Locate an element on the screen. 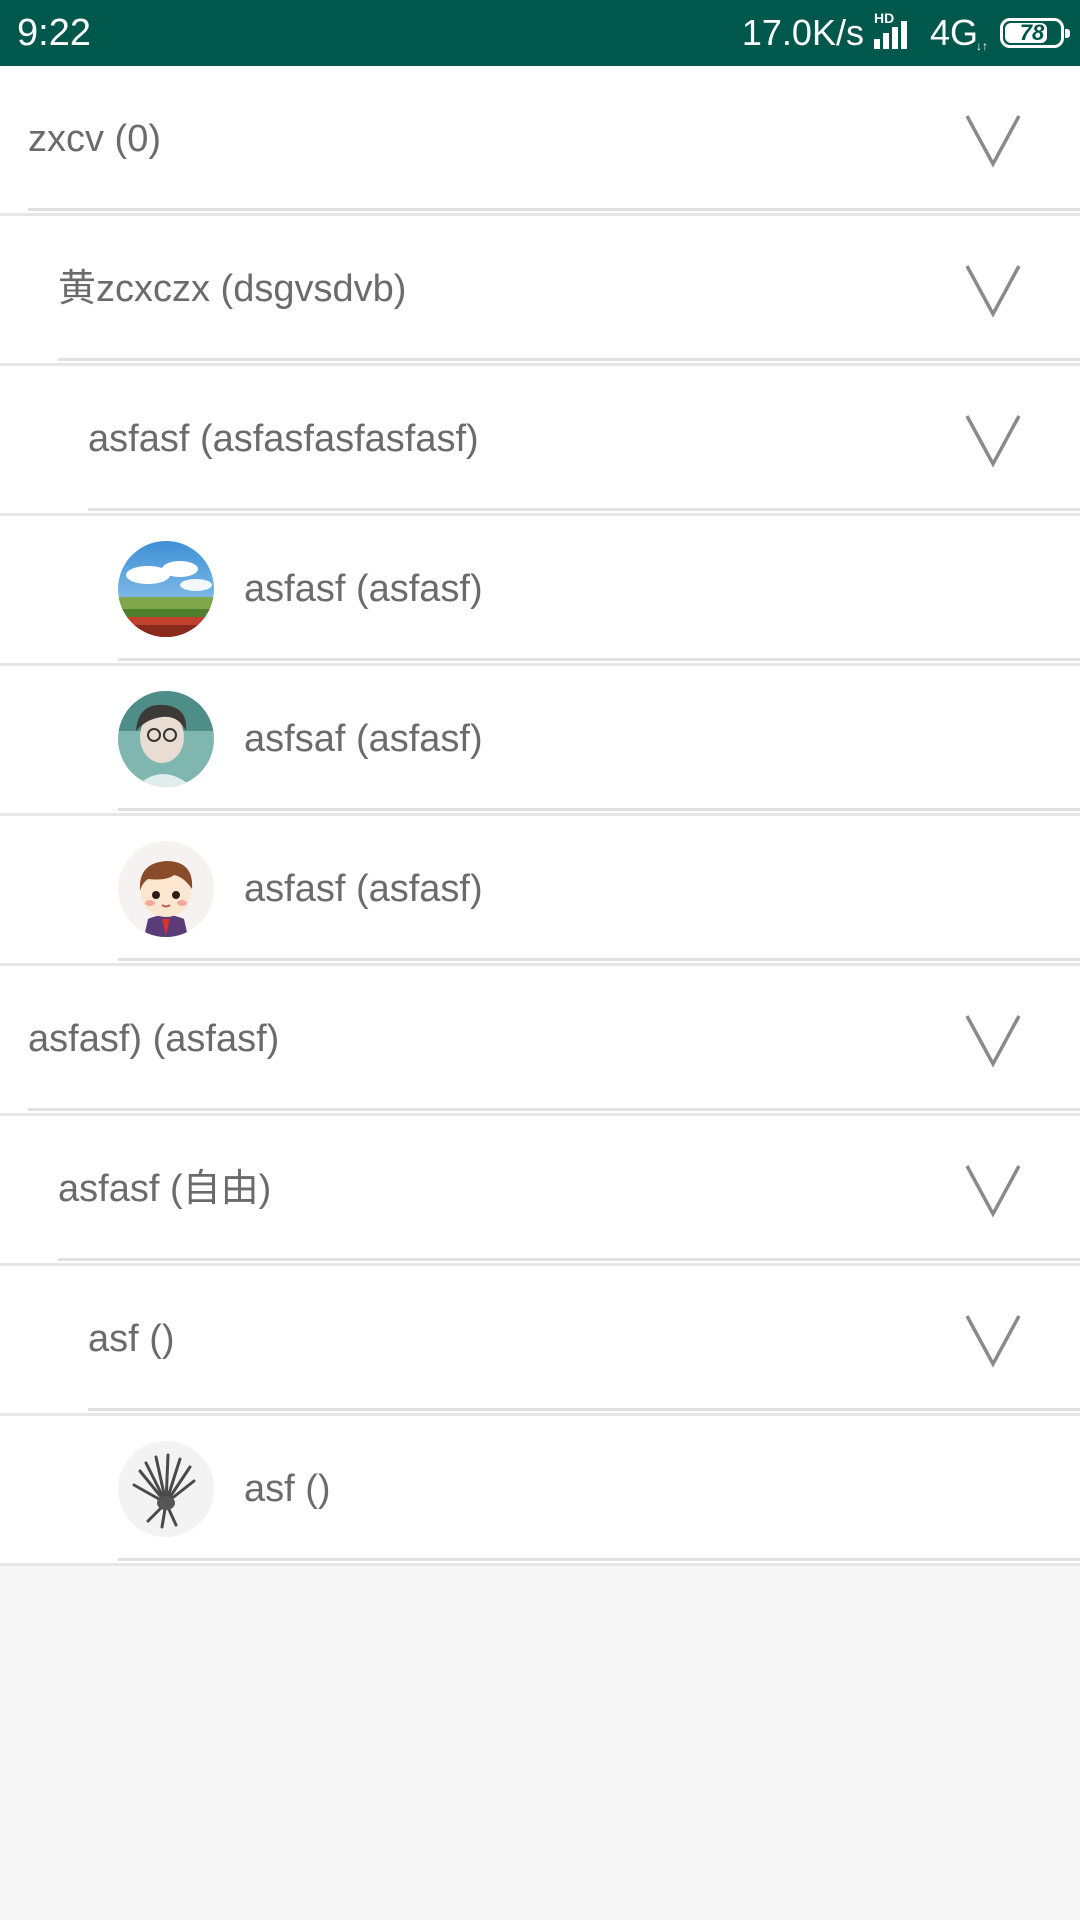  status-indicators: 17.0K/s HD 4G ↓↑ 78 is located at coordinates (905, 33).